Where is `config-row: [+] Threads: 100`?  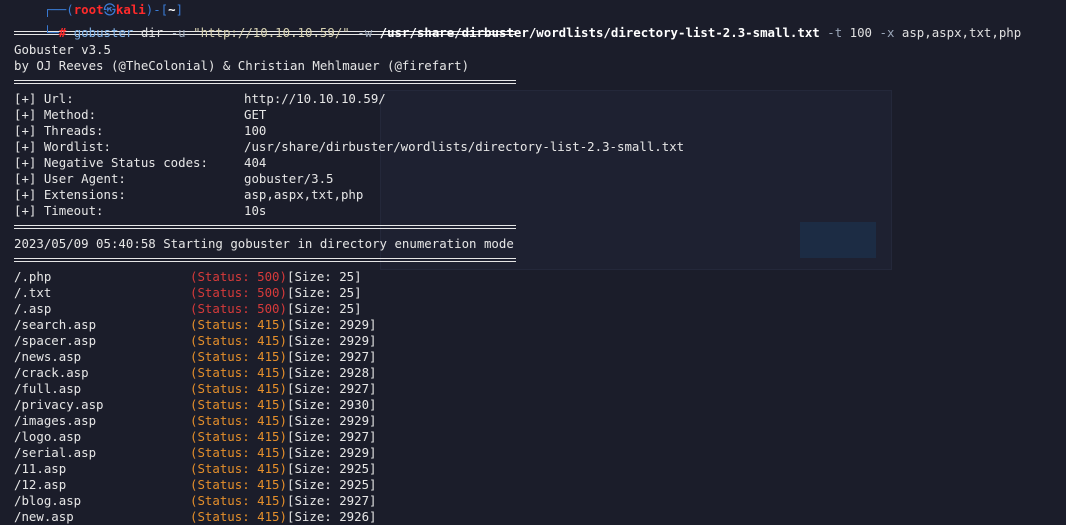 config-row: [+] Threads: 100 is located at coordinates (540, 131).